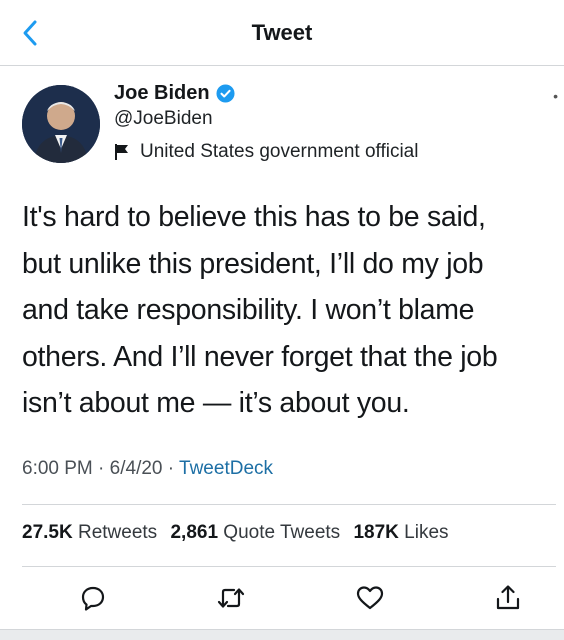  Describe the element at coordinates (226, 468) in the screenshot. I see `tweet-source-link: TweetDeck` at that location.